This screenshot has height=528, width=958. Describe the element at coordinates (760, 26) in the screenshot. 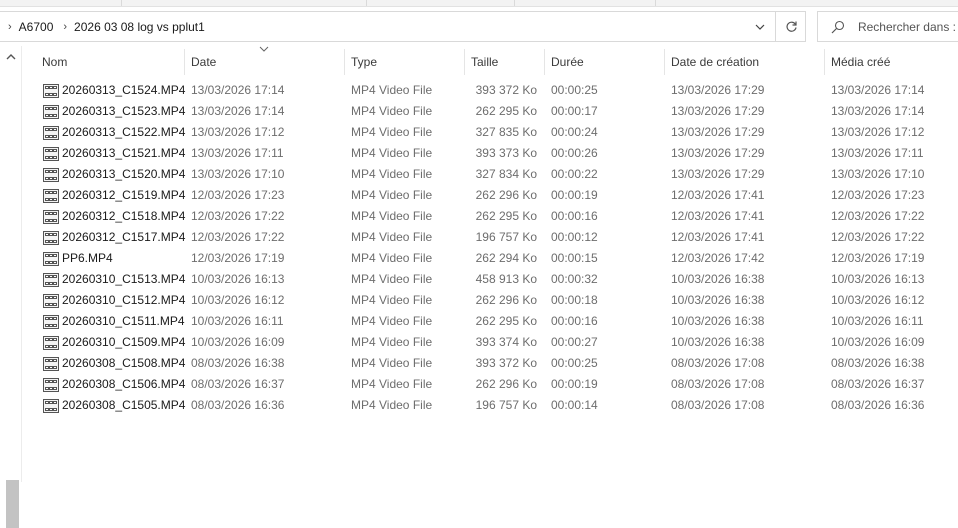

I see `chevron-down-icon` at that location.